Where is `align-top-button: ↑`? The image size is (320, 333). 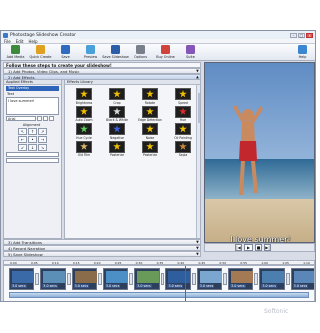
align-top-button: ↑ is located at coordinates (32, 131).